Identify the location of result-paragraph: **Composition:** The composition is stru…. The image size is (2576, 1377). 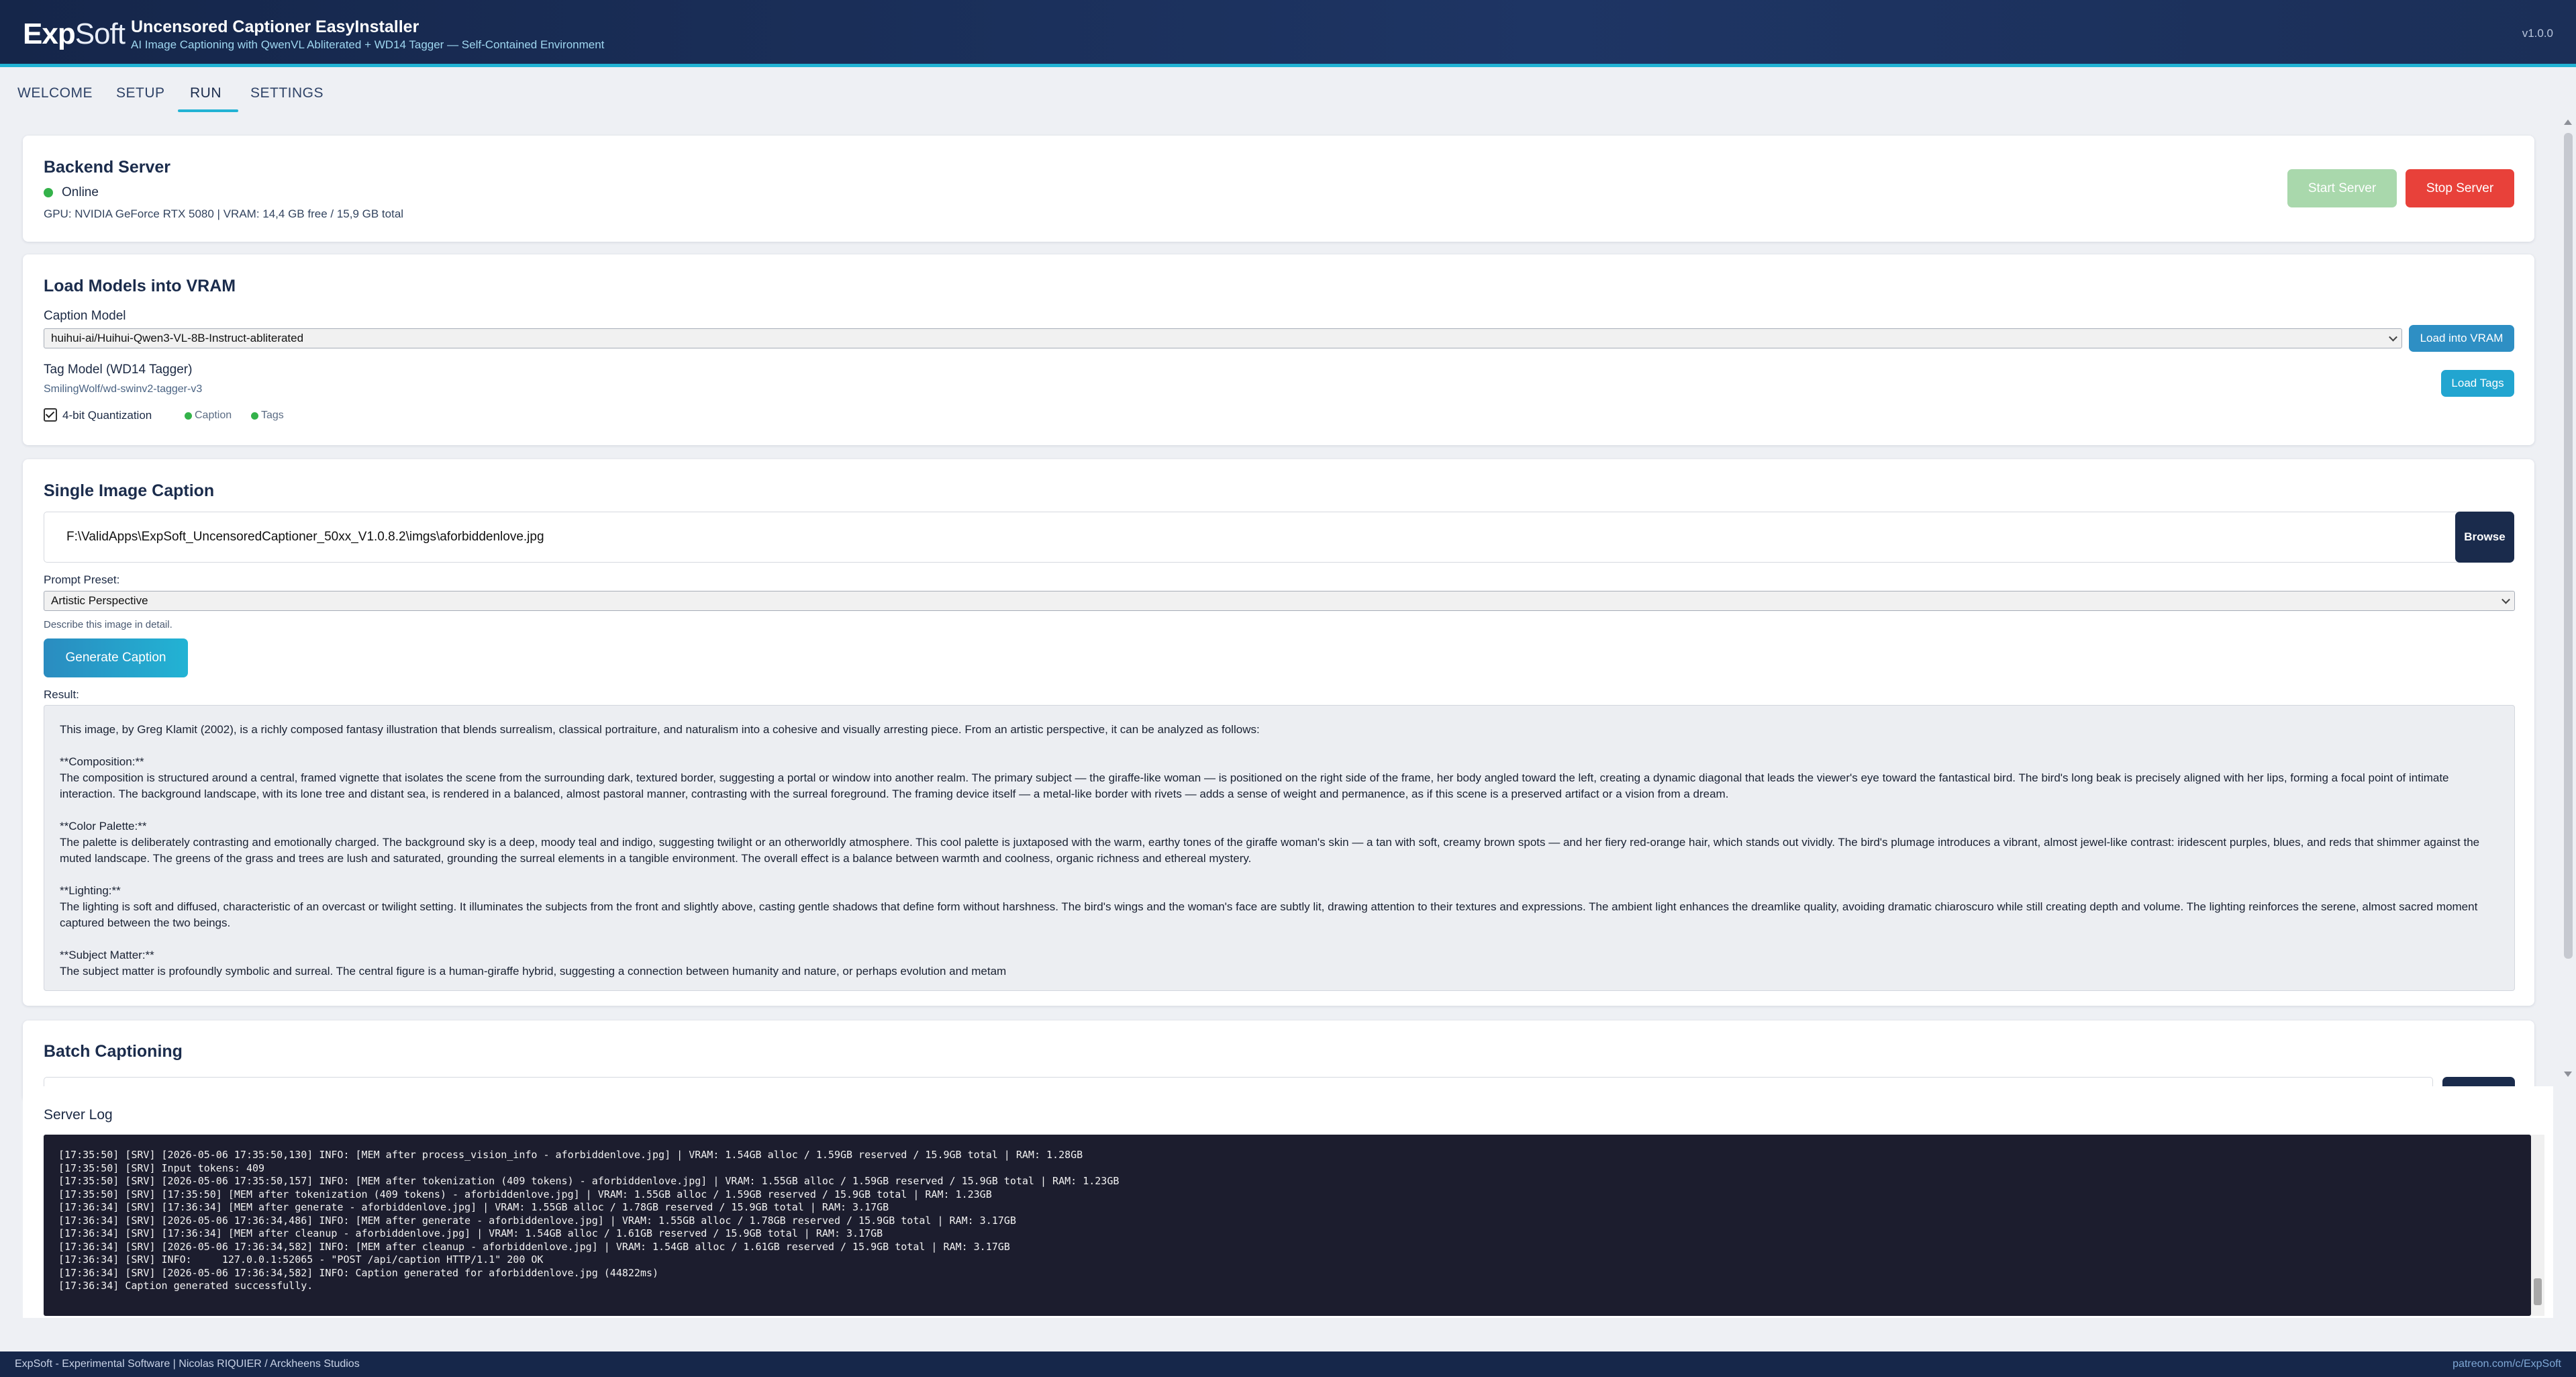
(1254, 777).